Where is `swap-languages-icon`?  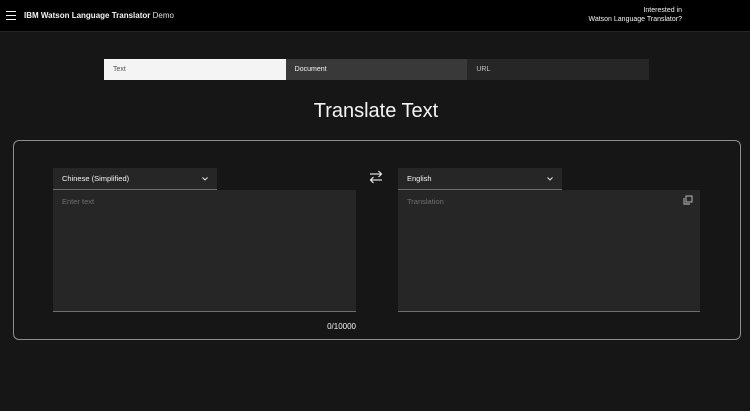
swap-languages-icon is located at coordinates (376, 177).